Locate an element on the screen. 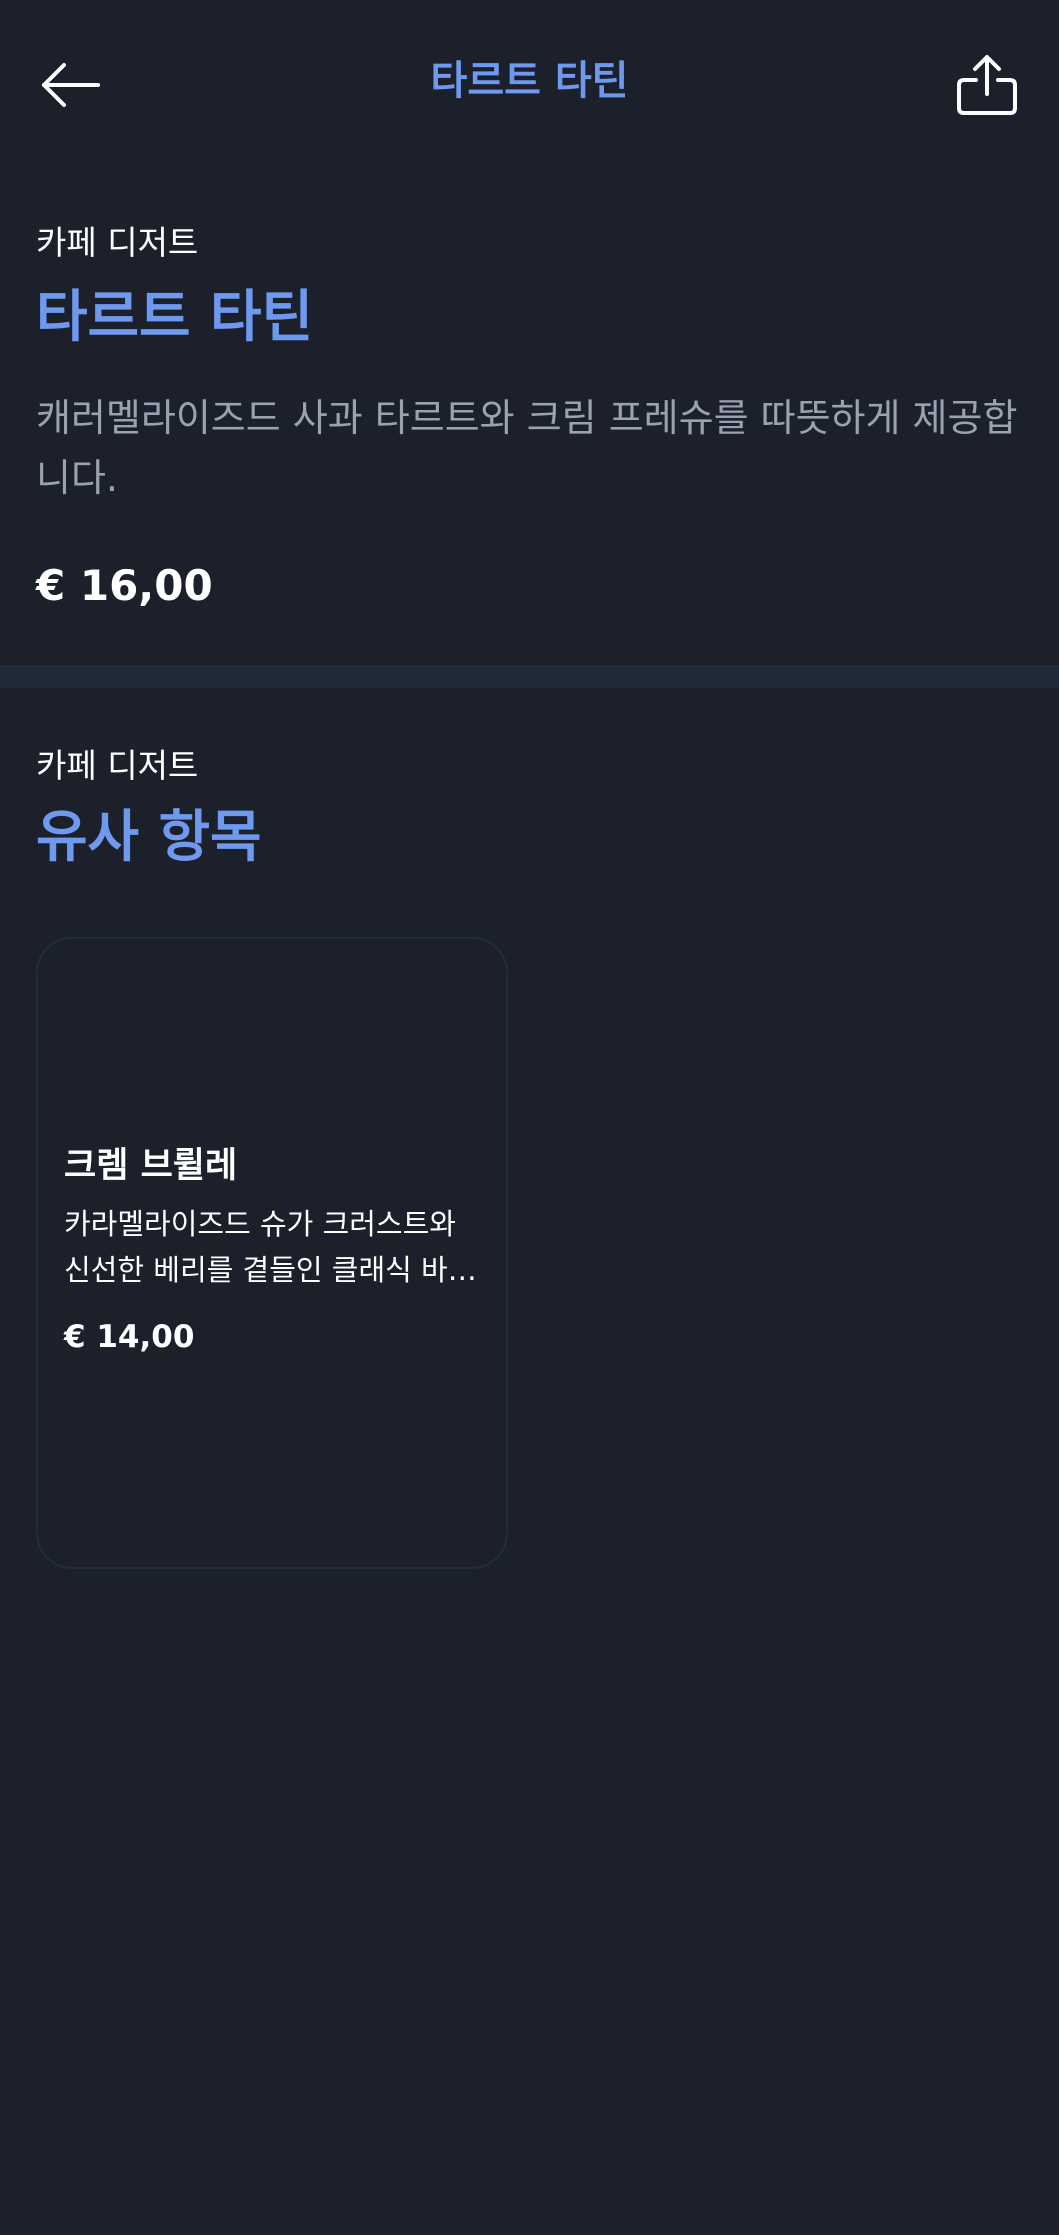  back-button is located at coordinates (70, 85).